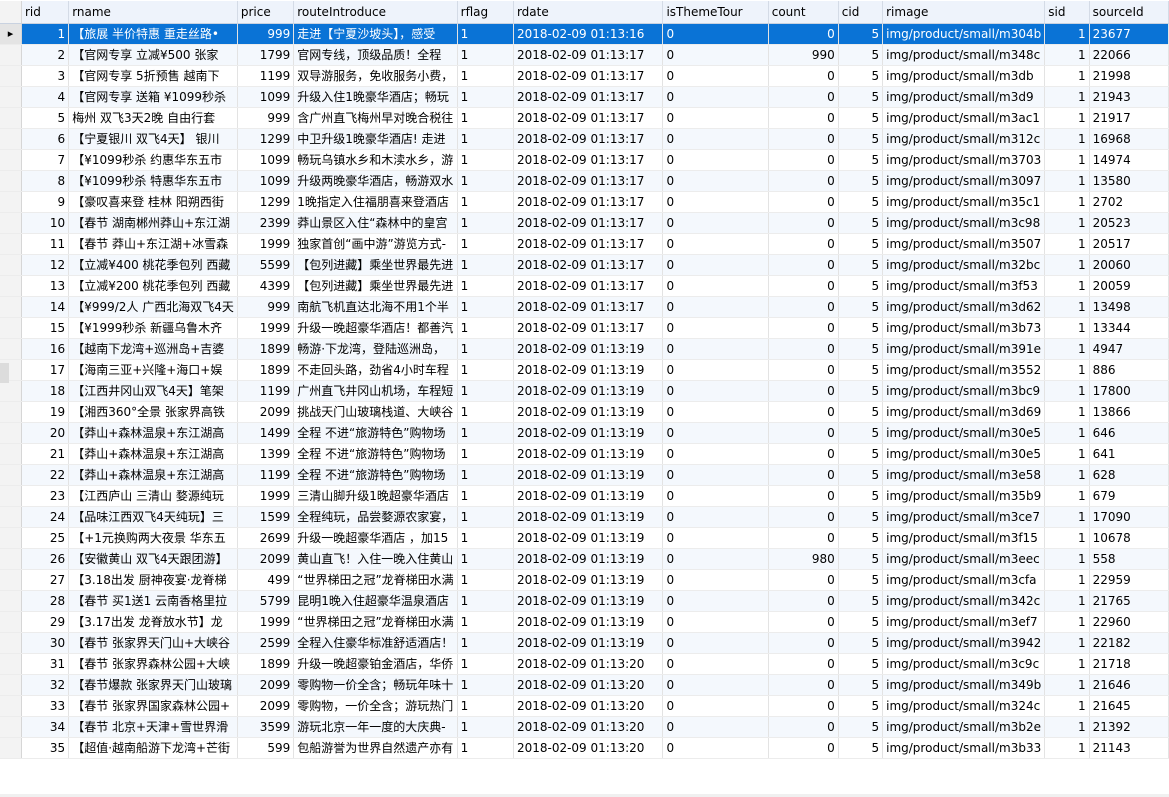 This screenshot has width=1169, height=797. Describe the element at coordinates (45, 433) in the screenshot. I see `cell-rid: 20` at that location.